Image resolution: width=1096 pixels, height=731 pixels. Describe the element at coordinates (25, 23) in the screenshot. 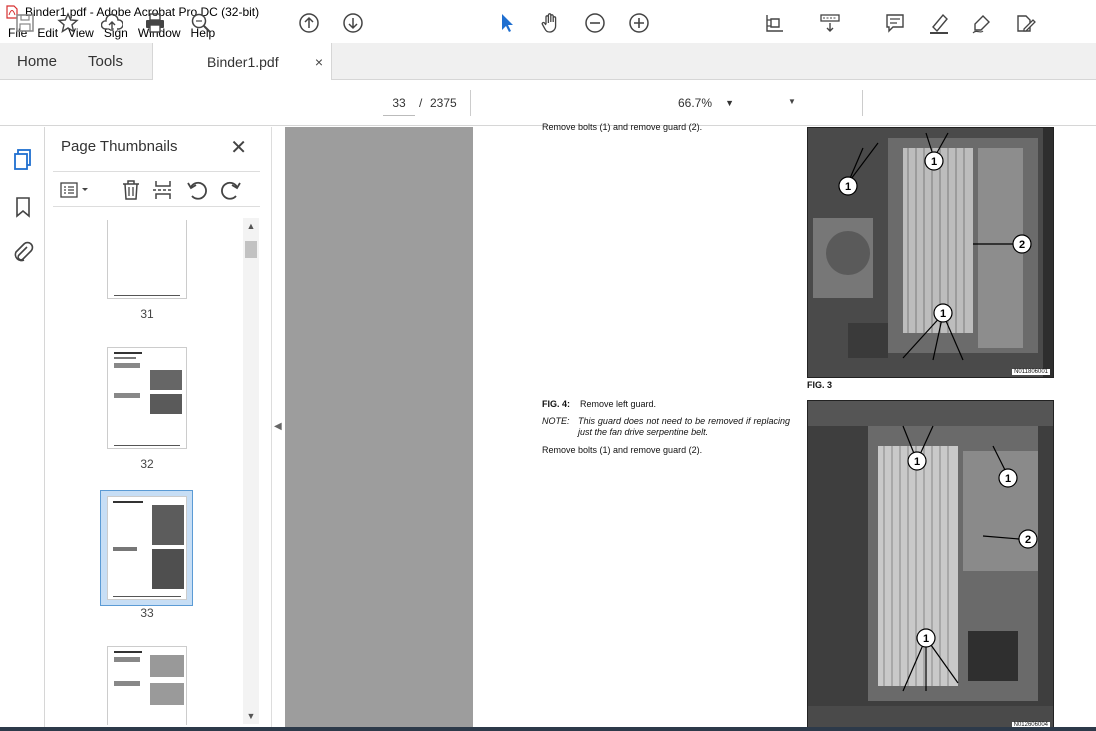

I see `save-icon` at that location.